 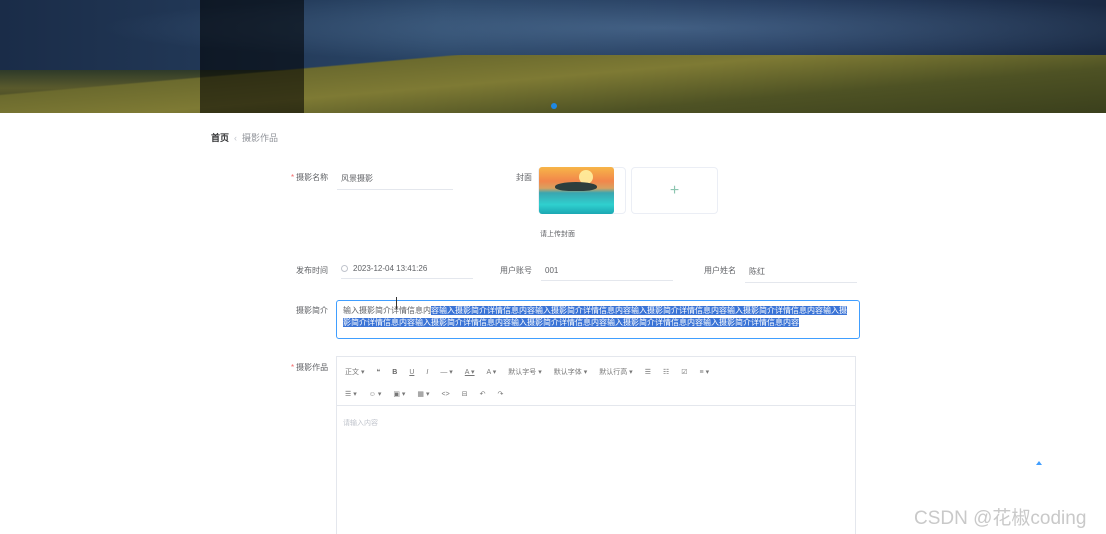 What do you see at coordinates (220, 138) in the screenshot?
I see `breadcrumb-home: 首页` at bounding box center [220, 138].